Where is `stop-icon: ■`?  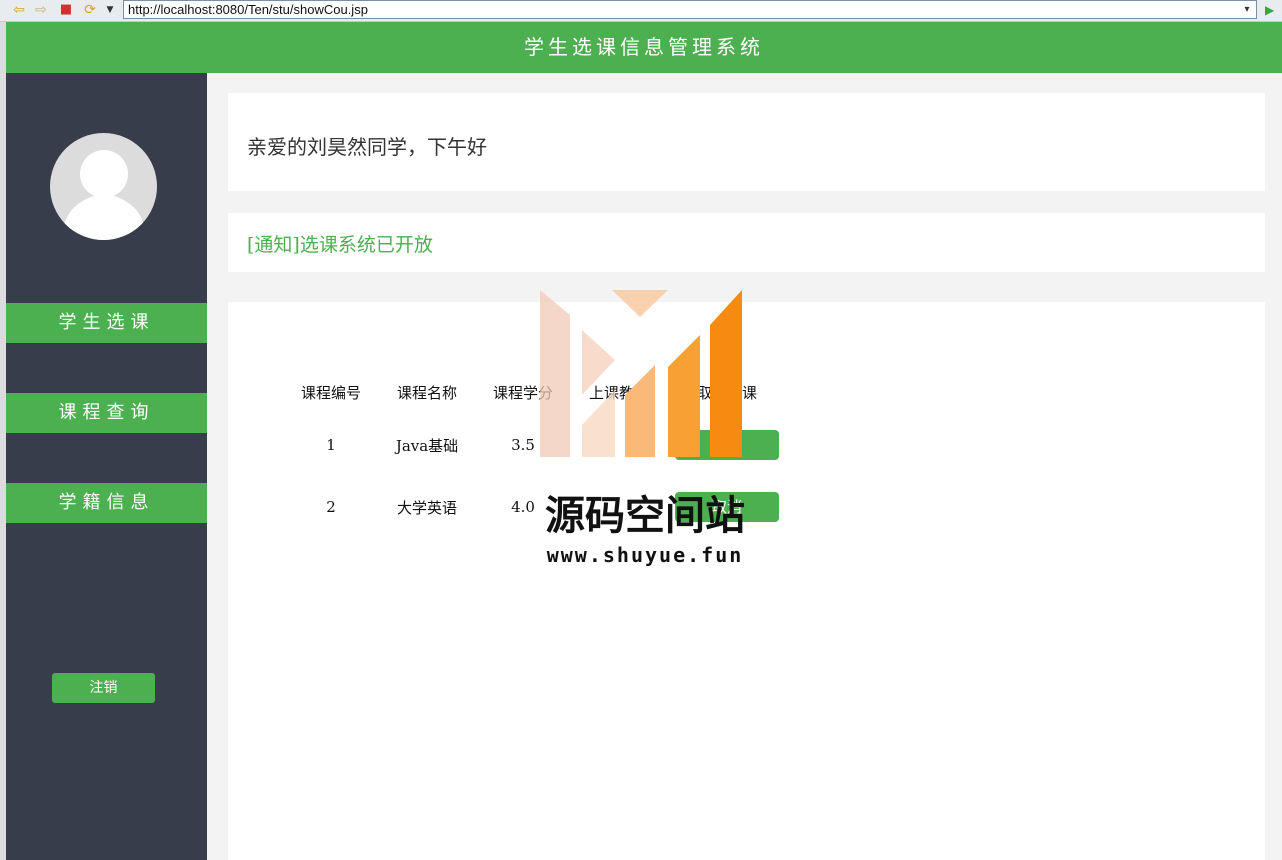 stop-icon: ■ is located at coordinates (66, 10).